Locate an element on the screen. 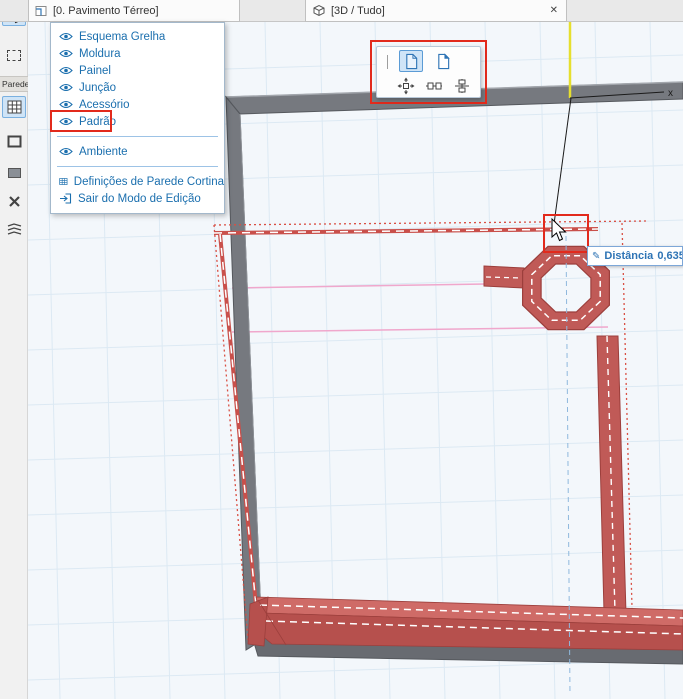 Image resolution: width=683 pixels, height=699 pixels. tab-3d: [3D / Tudo] ✕ is located at coordinates (436, 11).